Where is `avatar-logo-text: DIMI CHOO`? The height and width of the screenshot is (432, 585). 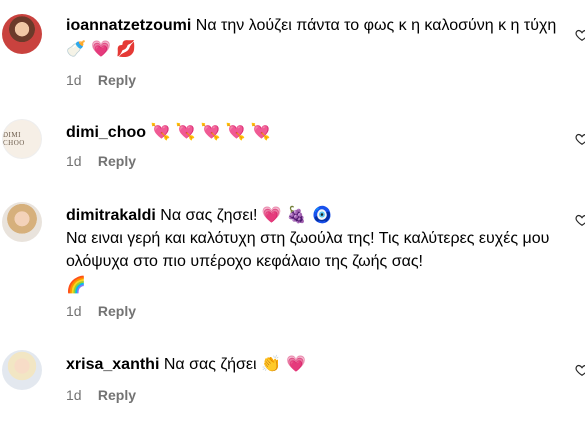
avatar-logo-text: DIMI CHOO is located at coordinates (14, 139).